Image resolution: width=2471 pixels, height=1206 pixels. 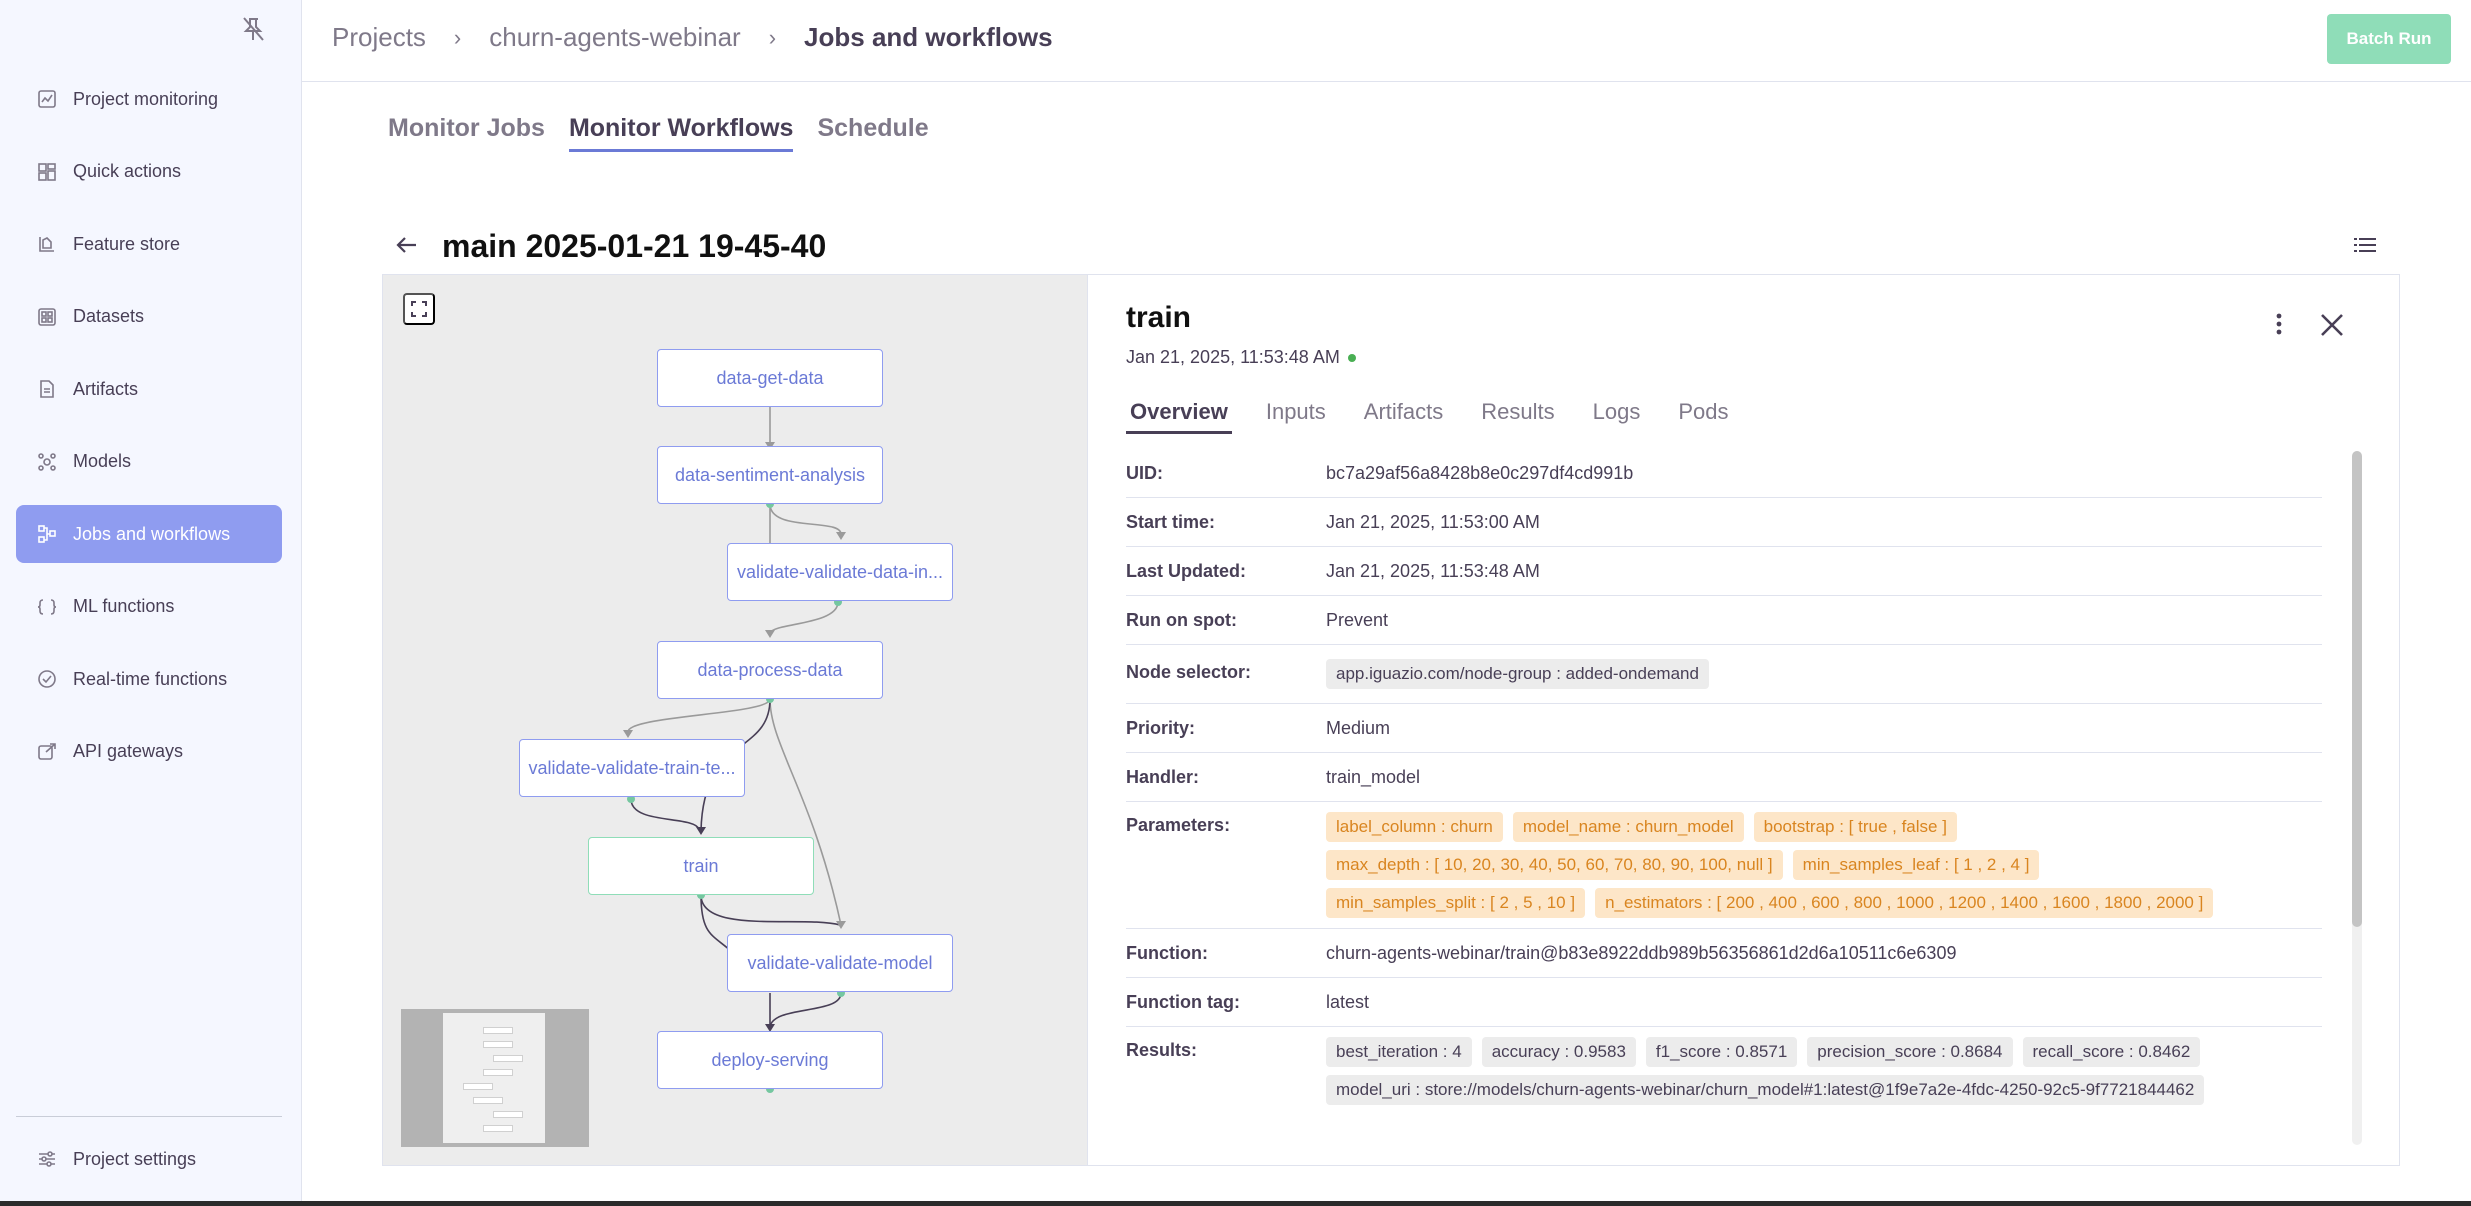 I want to click on workflow-node: deploy-serving, so click(x=770, y=1060).